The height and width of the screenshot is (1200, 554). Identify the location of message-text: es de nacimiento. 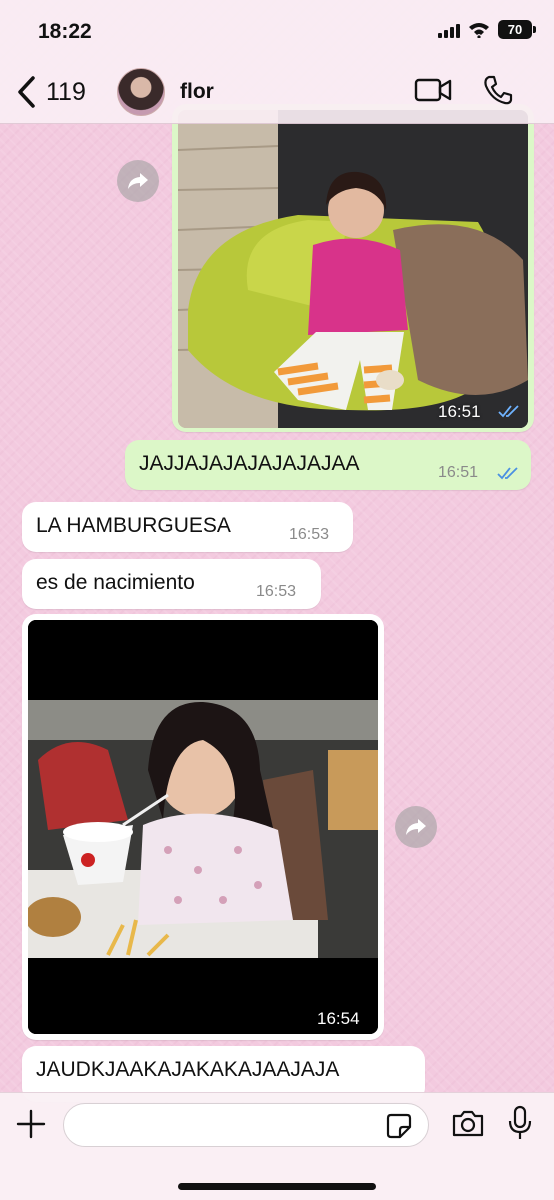
(115, 582).